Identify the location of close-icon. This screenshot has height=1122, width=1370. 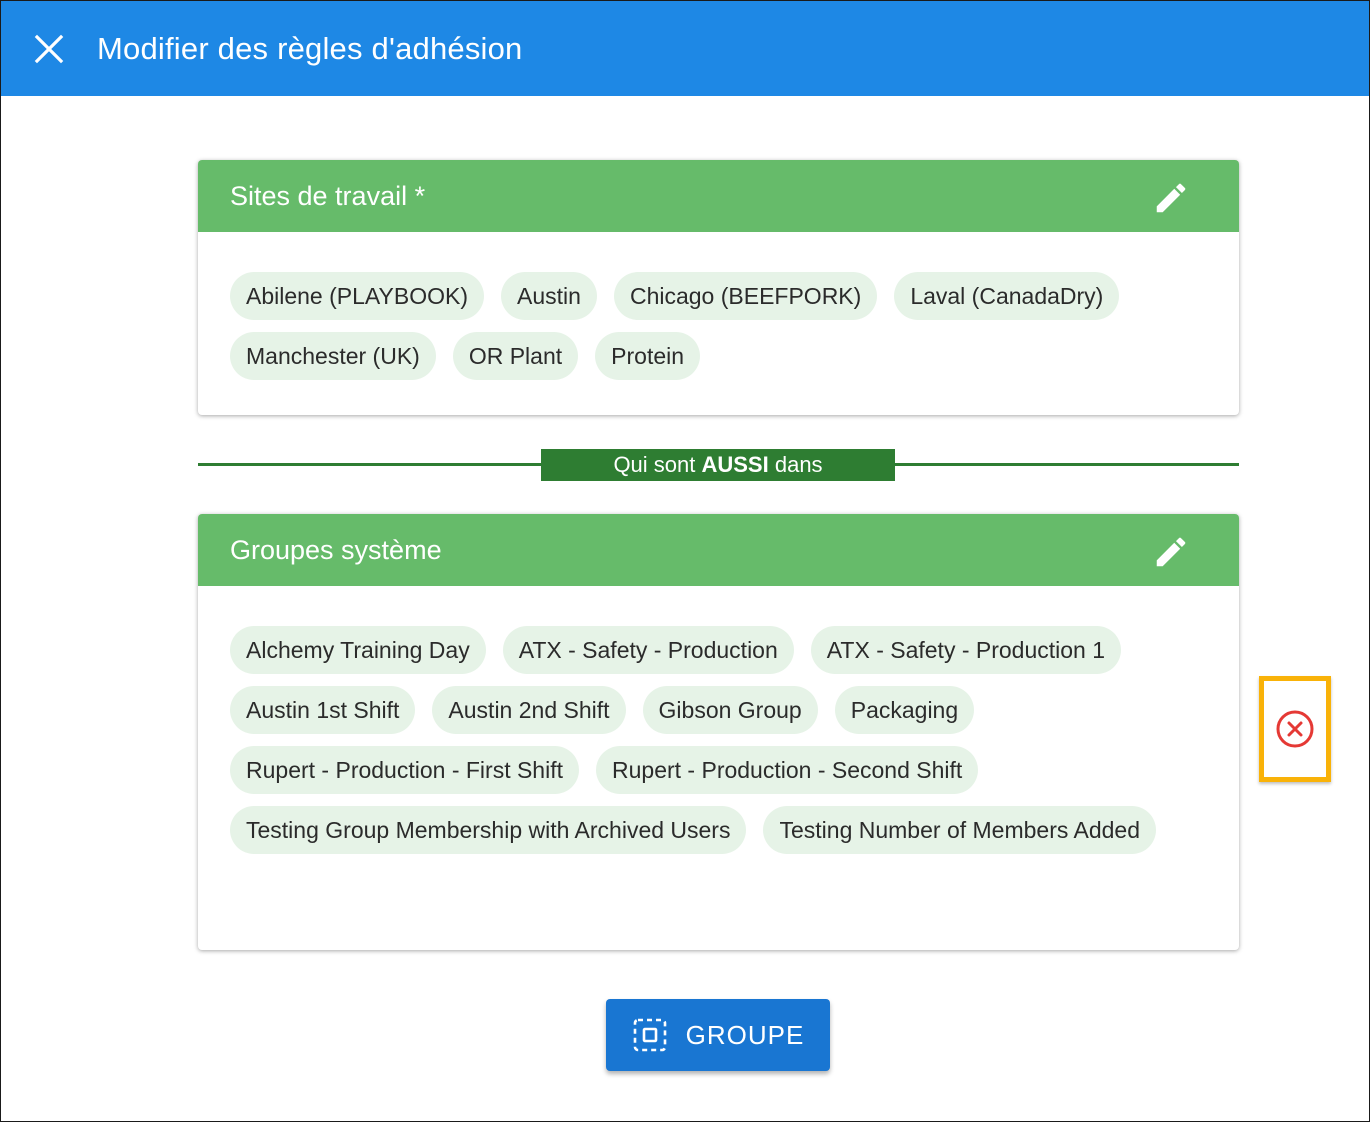
(49, 49).